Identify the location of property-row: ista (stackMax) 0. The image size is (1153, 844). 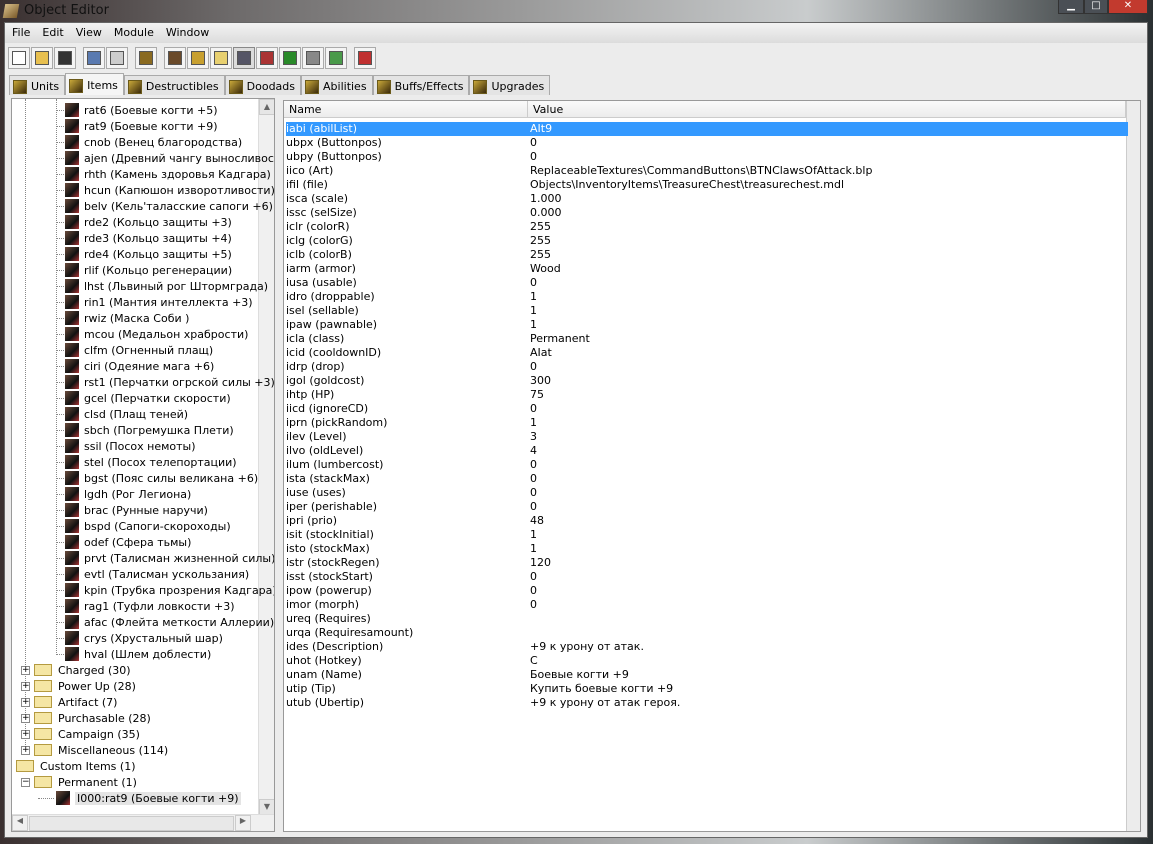
(707, 479).